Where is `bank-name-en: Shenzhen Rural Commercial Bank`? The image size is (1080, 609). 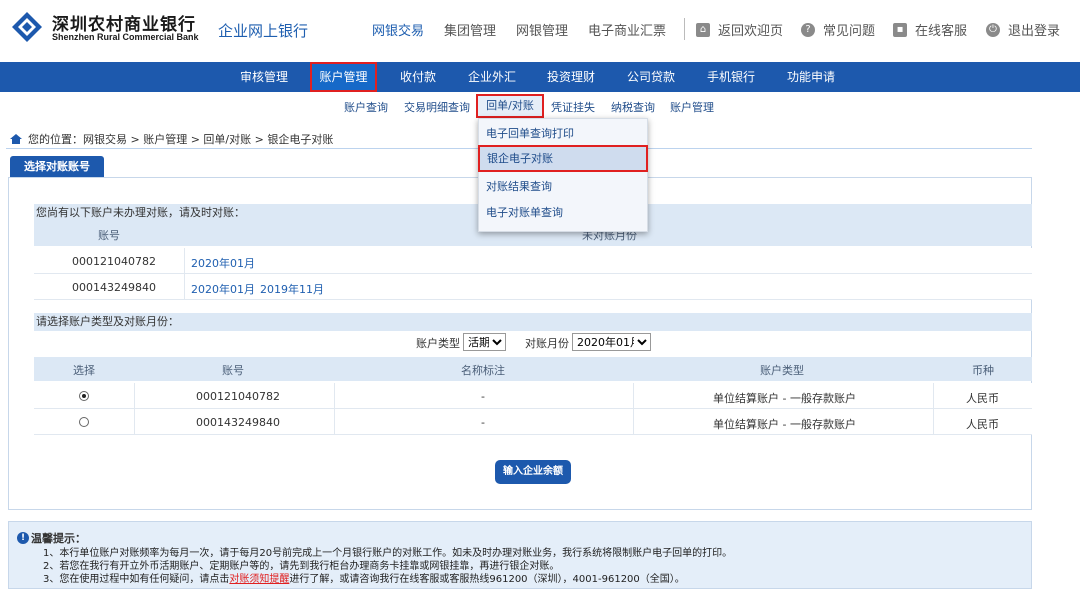 bank-name-en: Shenzhen Rural Commercial Bank is located at coordinates (125, 37).